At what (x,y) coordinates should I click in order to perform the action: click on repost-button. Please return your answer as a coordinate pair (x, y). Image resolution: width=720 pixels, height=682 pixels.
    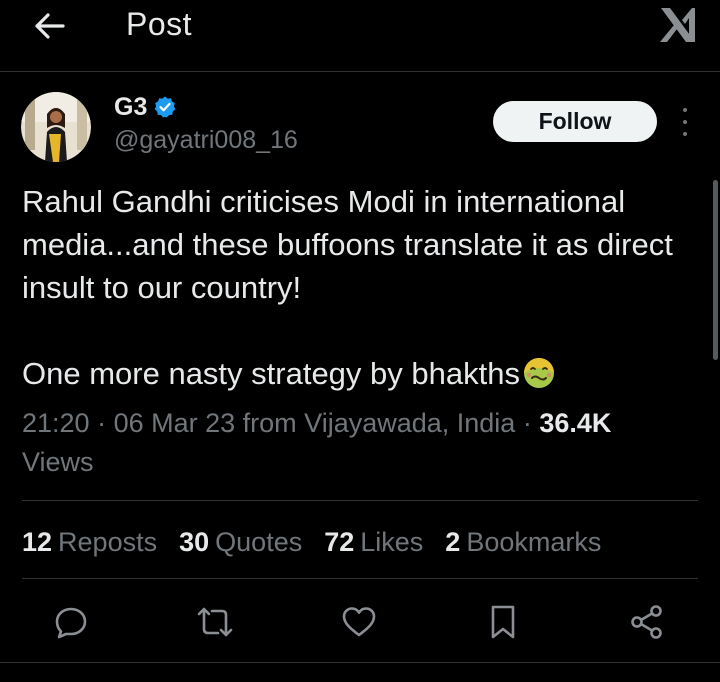
    Looking at the image, I should click on (215, 622).